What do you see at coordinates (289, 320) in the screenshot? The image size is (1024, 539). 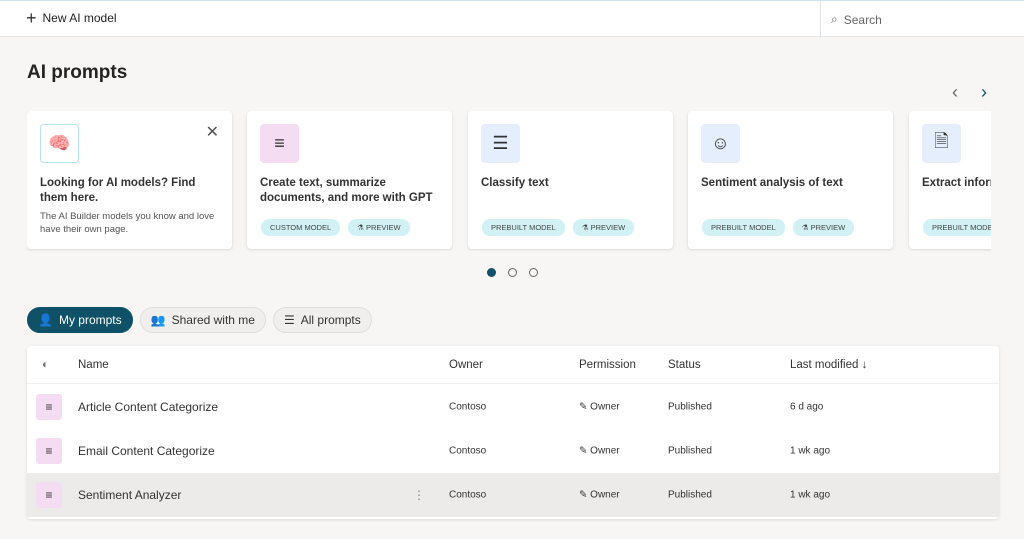 I see `list-icon: ☰` at bounding box center [289, 320].